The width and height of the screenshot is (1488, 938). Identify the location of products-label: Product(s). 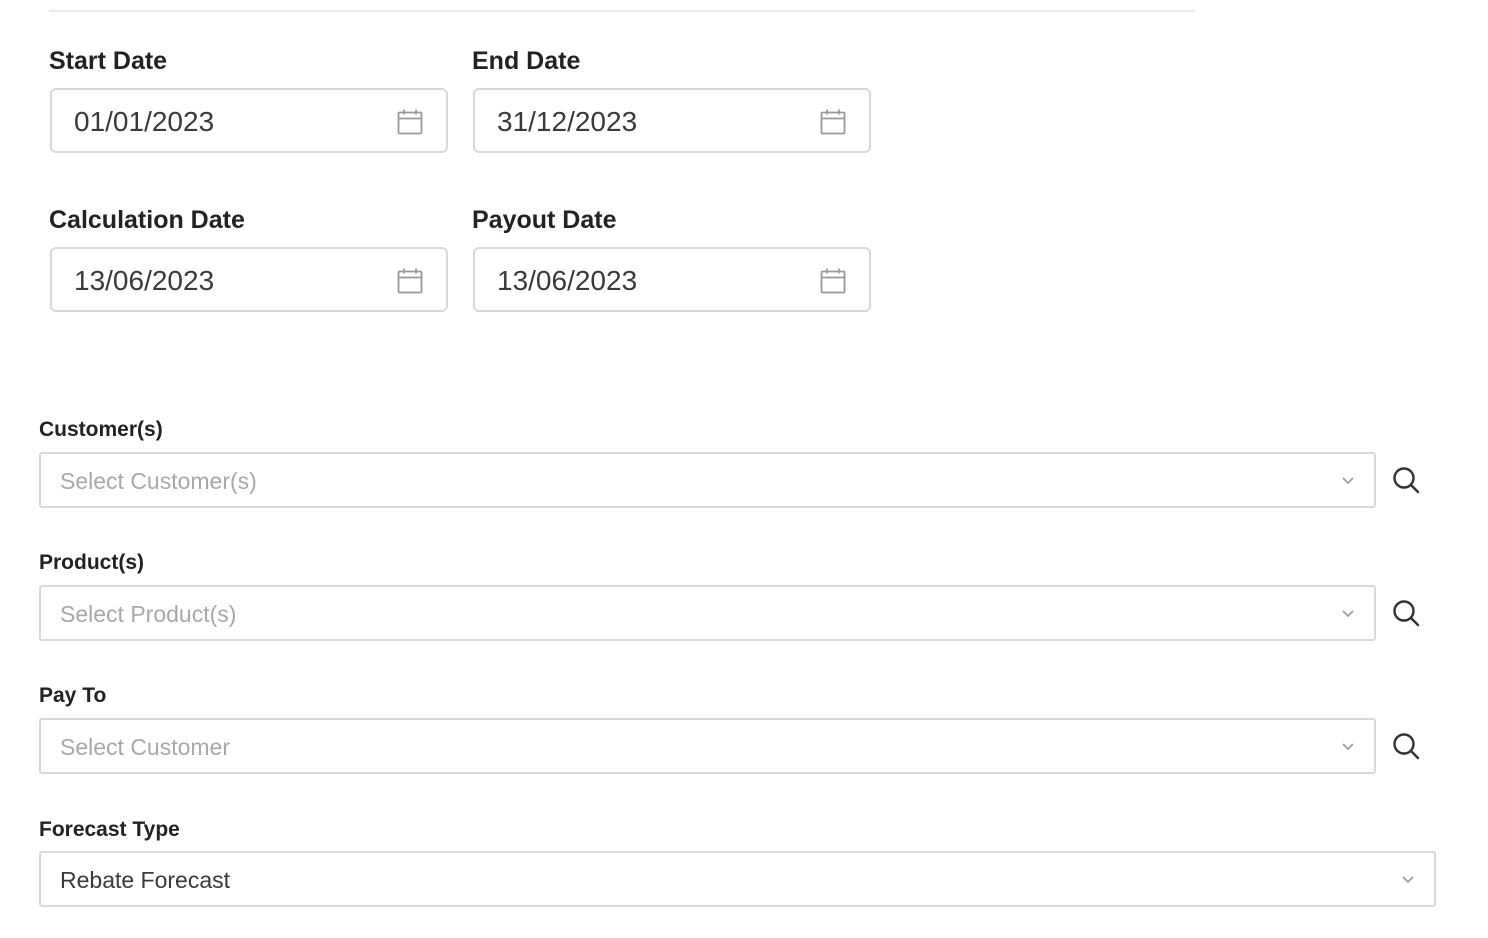
(91, 562).